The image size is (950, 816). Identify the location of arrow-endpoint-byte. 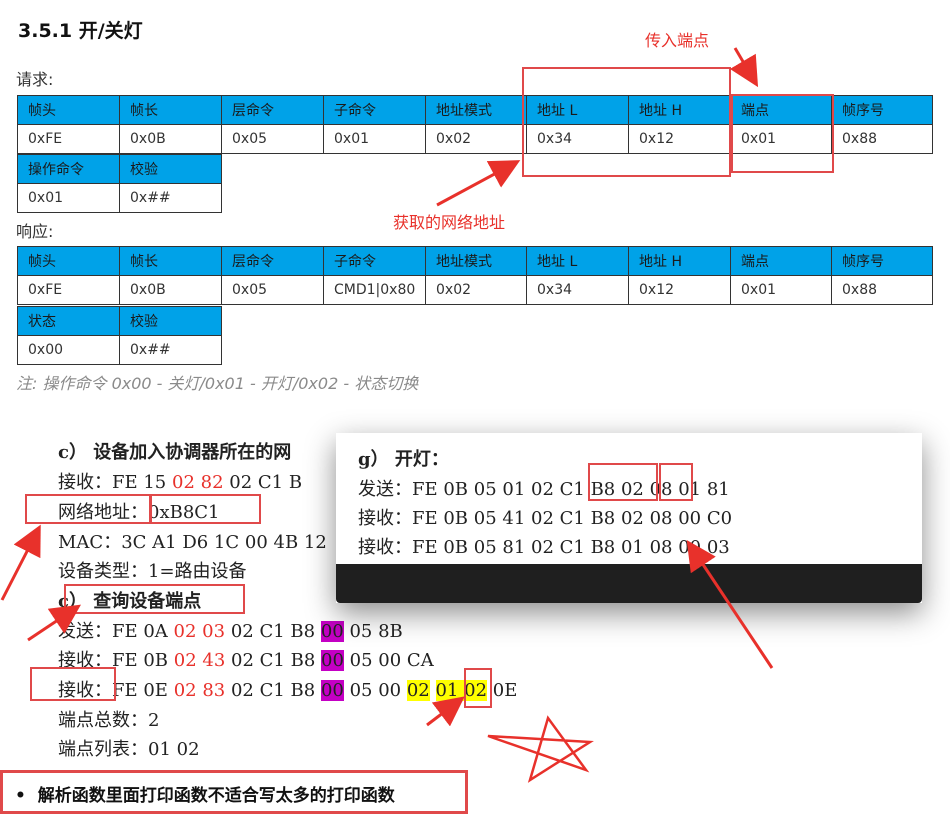
(445, 711).